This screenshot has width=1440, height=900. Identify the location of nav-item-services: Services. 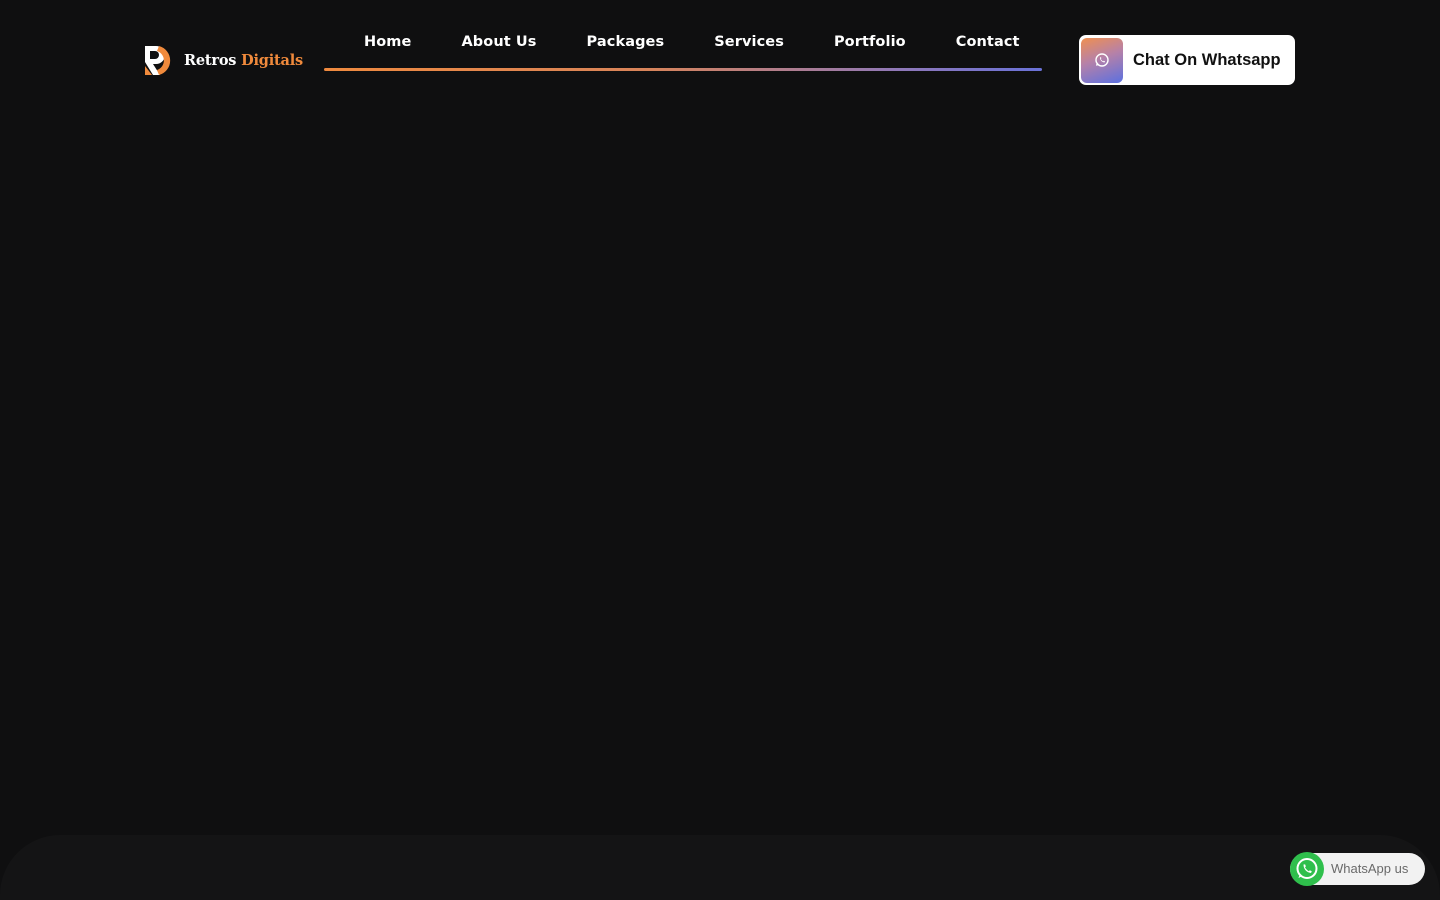
(749, 42).